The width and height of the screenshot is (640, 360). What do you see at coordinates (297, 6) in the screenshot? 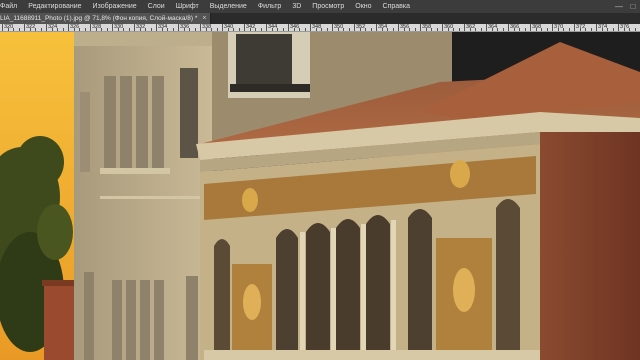
I see `menu-3d: 3D` at bounding box center [297, 6].